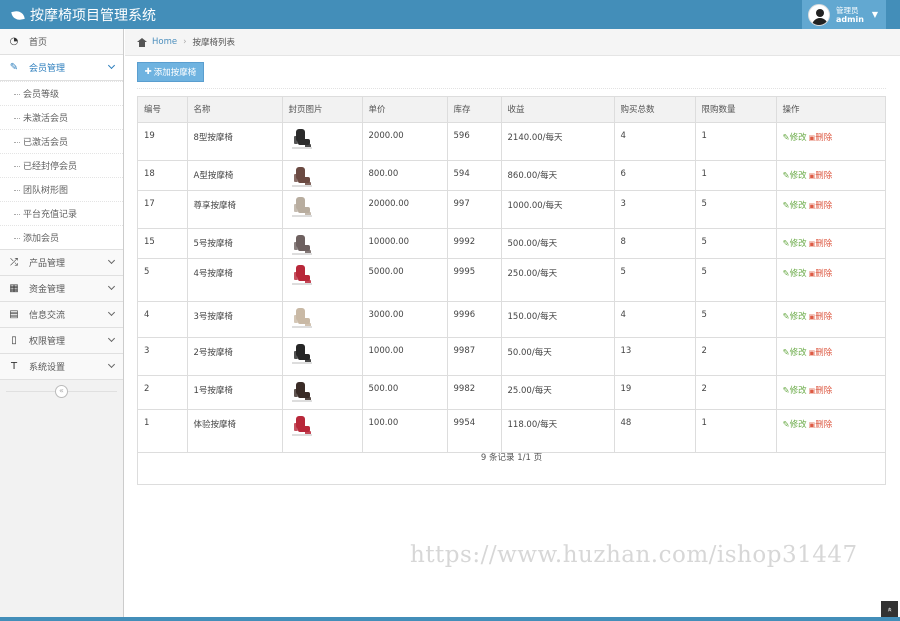  What do you see at coordinates (875, 14) in the screenshot?
I see `caret-down-icon: ▼` at bounding box center [875, 14].